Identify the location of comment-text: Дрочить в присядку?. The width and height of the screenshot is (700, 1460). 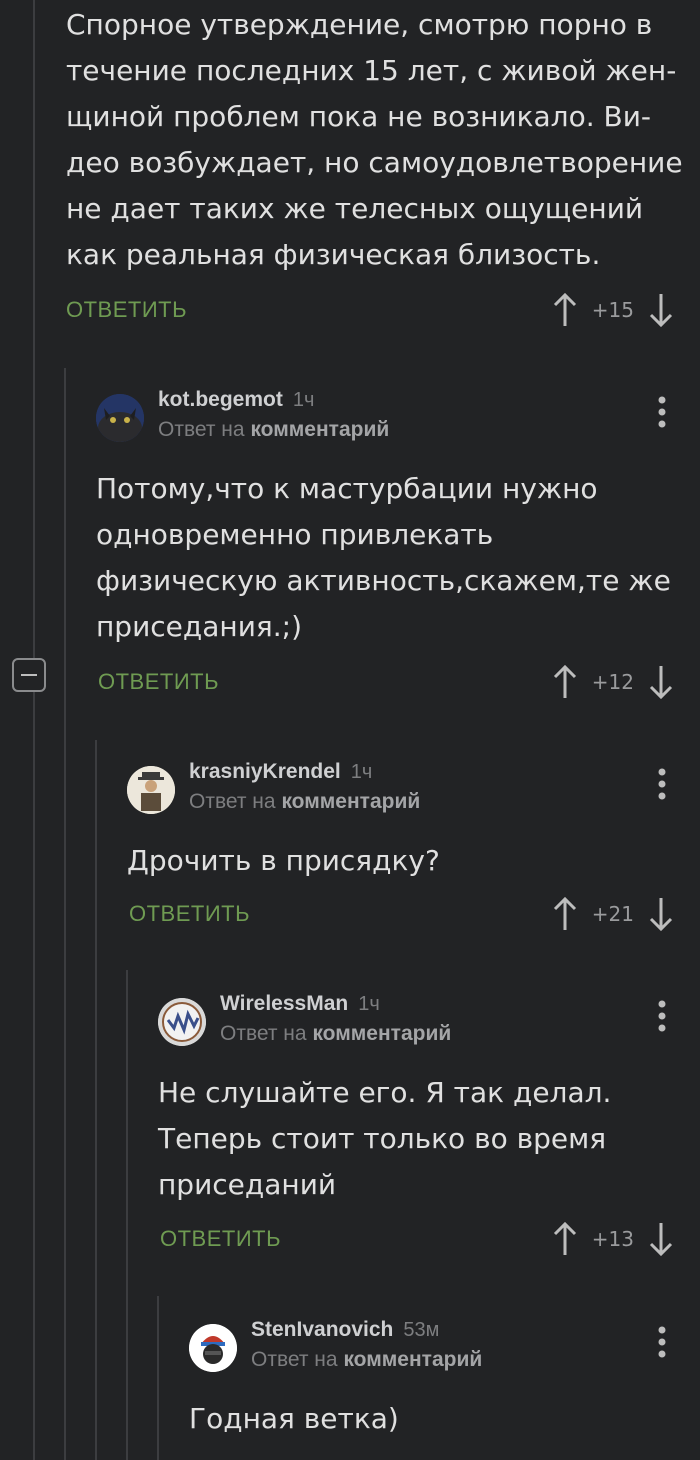
(283, 860).